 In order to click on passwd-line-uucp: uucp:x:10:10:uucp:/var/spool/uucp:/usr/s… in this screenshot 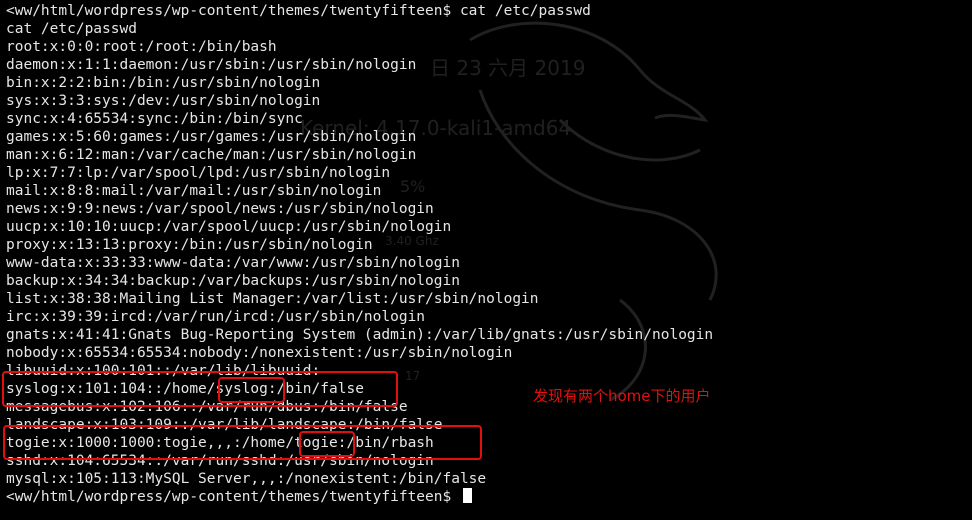, I will do `click(229, 227)`.